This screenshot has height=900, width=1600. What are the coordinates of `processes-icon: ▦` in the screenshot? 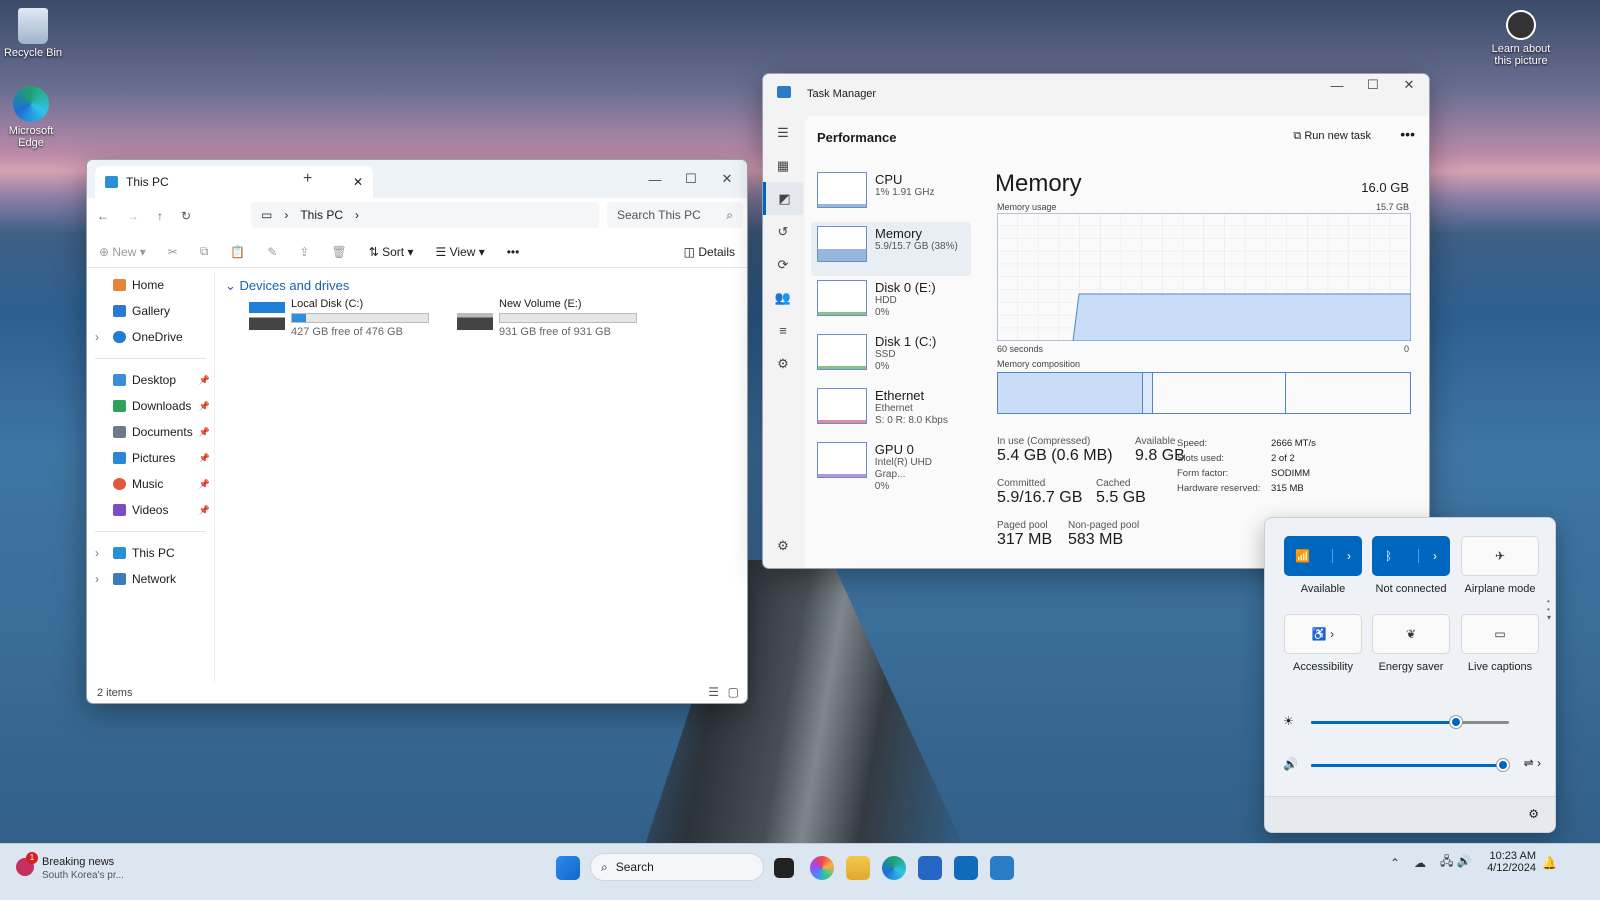 It's located at (783, 165).